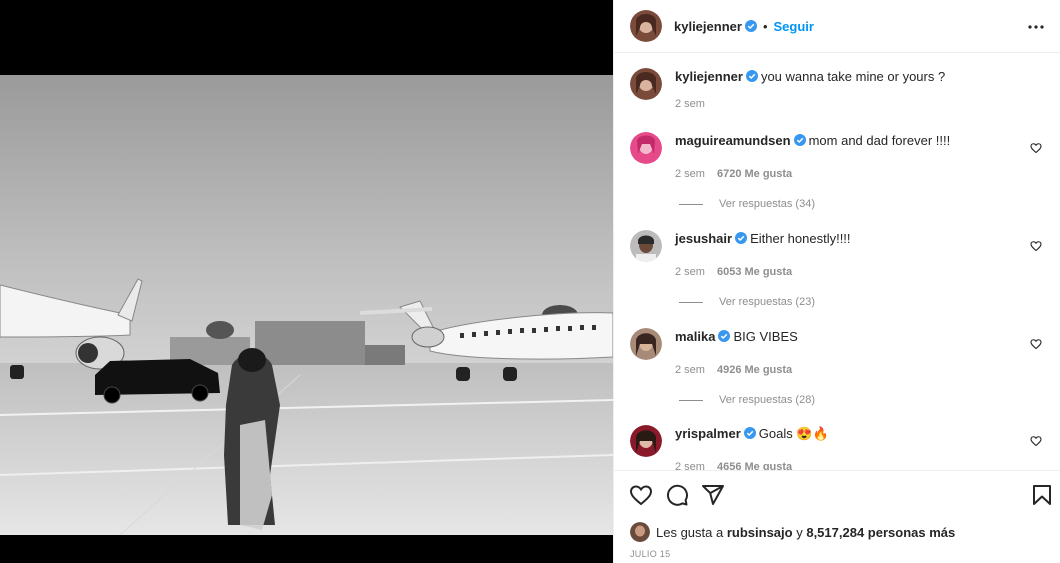 This screenshot has width=1060, height=563. Describe the element at coordinates (1042, 495) in the screenshot. I see `bookmark-icon` at that location.